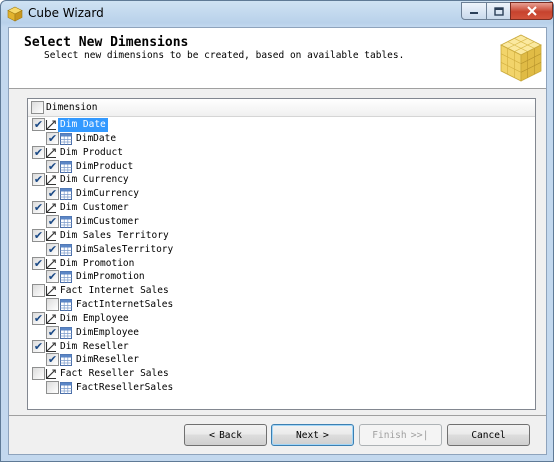 The width and height of the screenshot is (554, 462). What do you see at coordinates (96, 138) in the screenshot?
I see `table-name: DimDate` at bounding box center [96, 138].